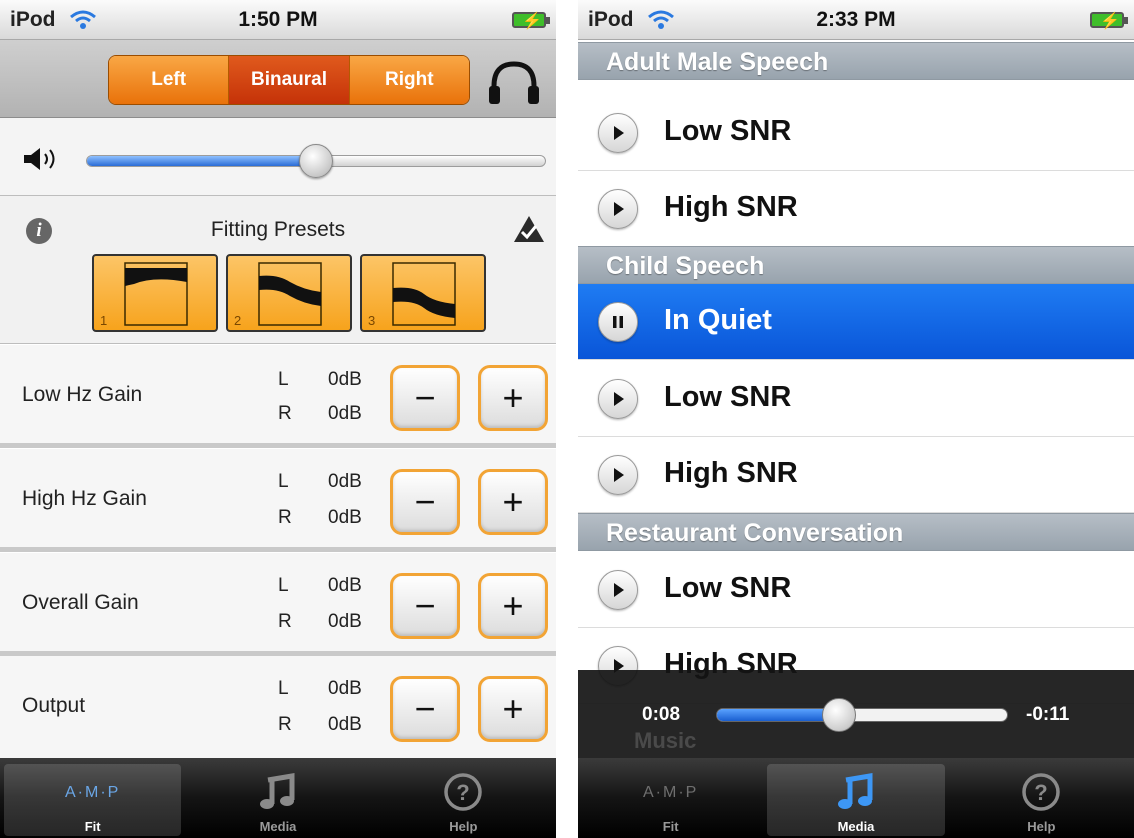 The height and width of the screenshot is (838, 1134). What do you see at coordinates (856, 322) in the screenshot?
I see `list-item-selected: In Quiet` at bounding box center [856, 322].